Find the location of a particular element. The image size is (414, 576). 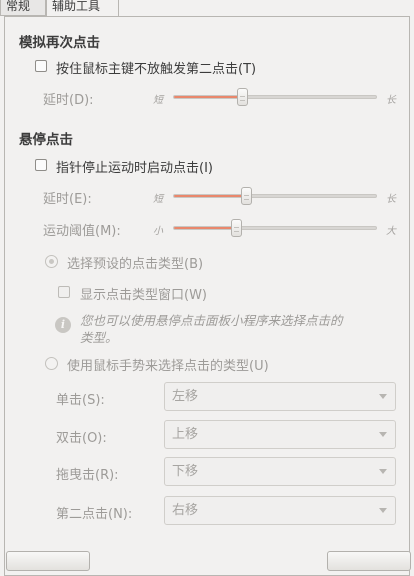

gesture-click-type-radio is located at coordinates (51, 363).